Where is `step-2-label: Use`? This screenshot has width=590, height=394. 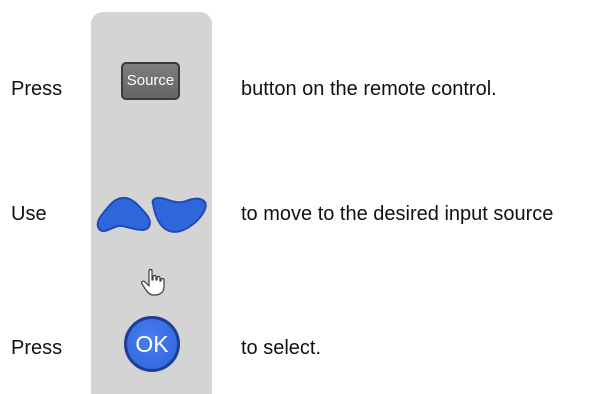 step-2-label: Use is located at coordinates (29, 214).